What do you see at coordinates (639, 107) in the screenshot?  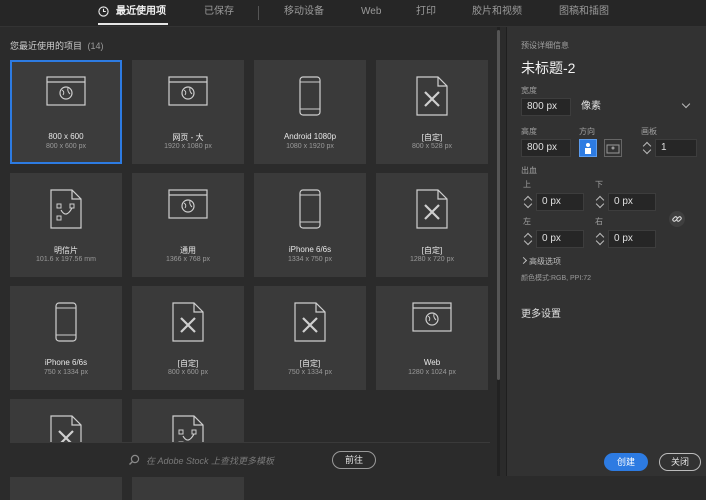 I see `unit-select: 像素` at bounding box center [639, 107].